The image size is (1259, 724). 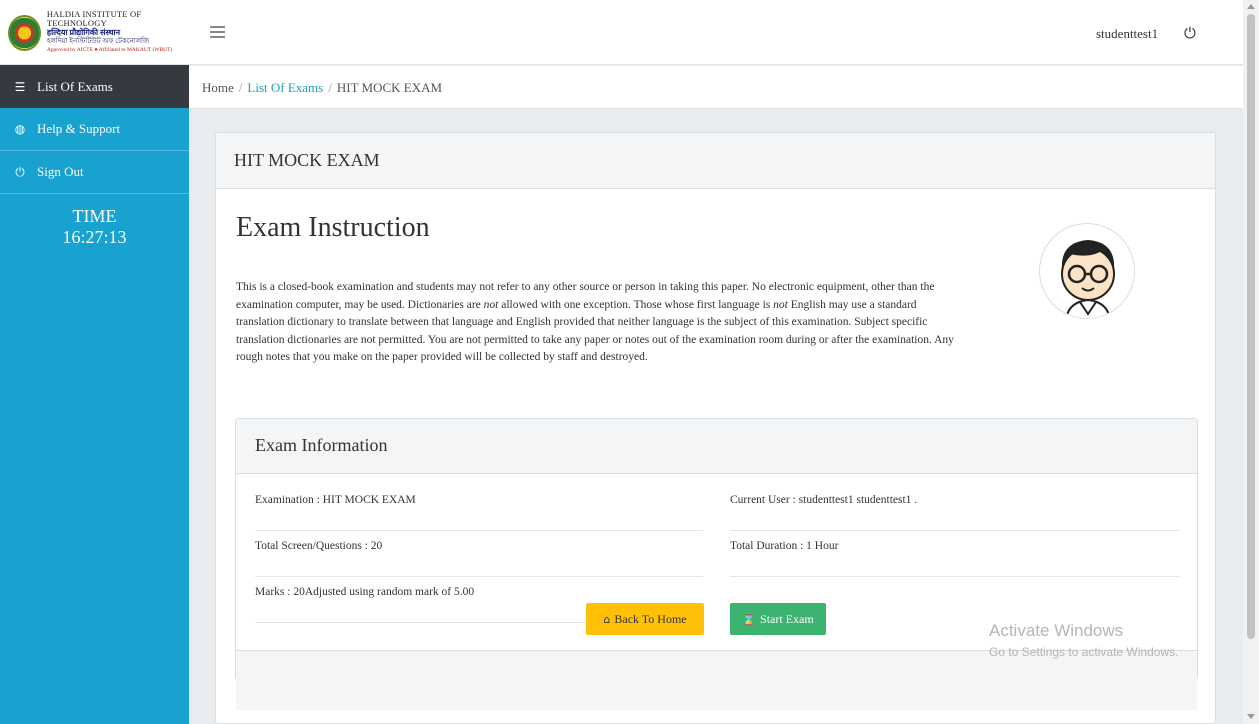 What do you see at coordinates (716, 680) in the screenshot?
I see `exam-information-footer` at bounding box center [716, 680].